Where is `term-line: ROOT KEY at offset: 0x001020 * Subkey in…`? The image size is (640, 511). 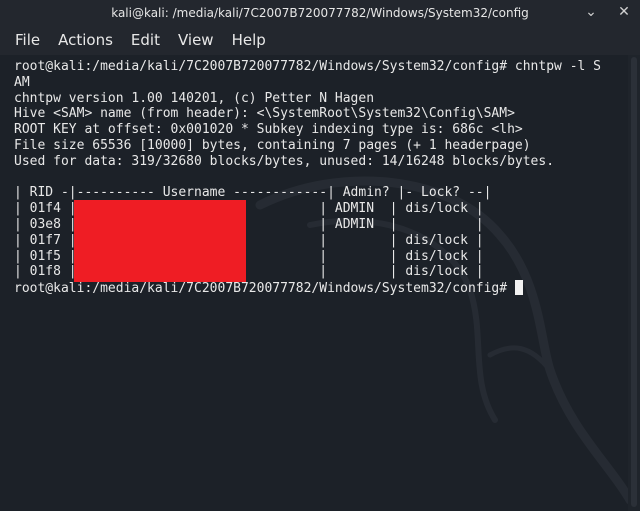 term-line: ROOT KEY at offset: 0x001020 * Subkey in… is located at coordinates (268, 130).